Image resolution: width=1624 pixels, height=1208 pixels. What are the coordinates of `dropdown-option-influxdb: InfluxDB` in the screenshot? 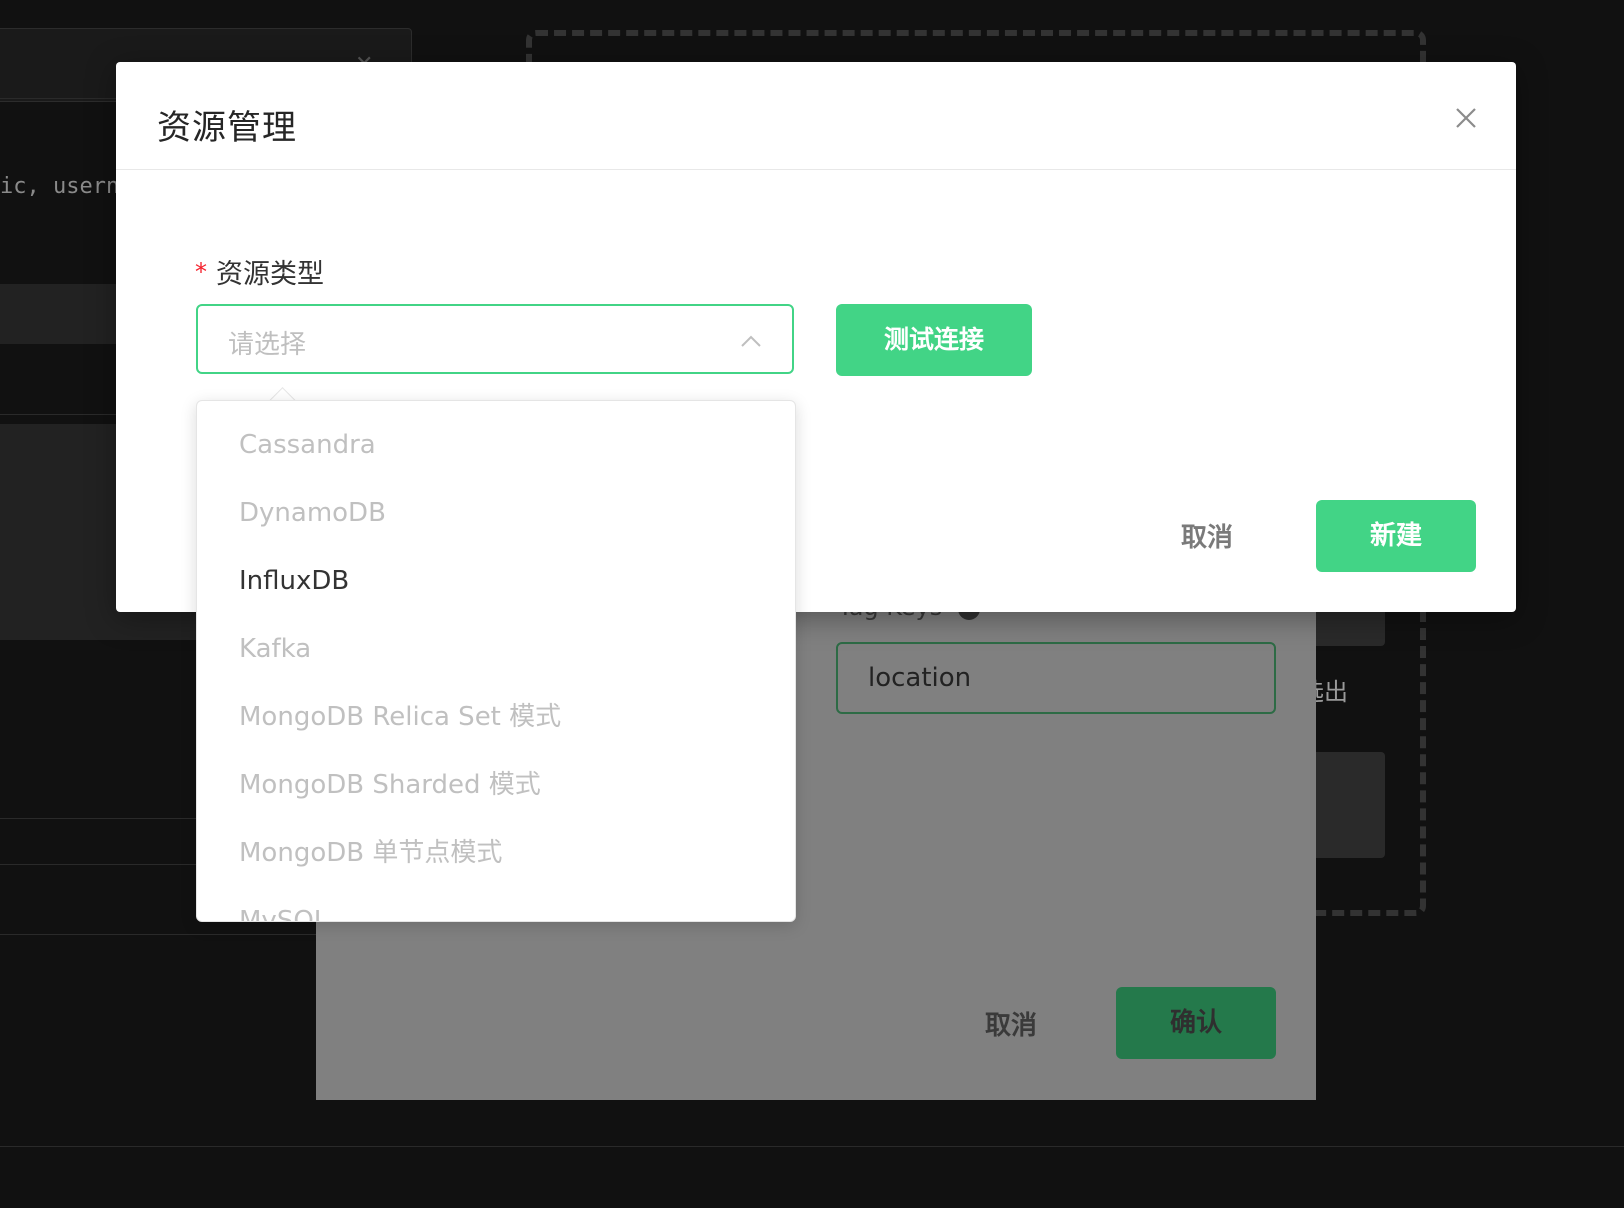 It's located at (496, 581).